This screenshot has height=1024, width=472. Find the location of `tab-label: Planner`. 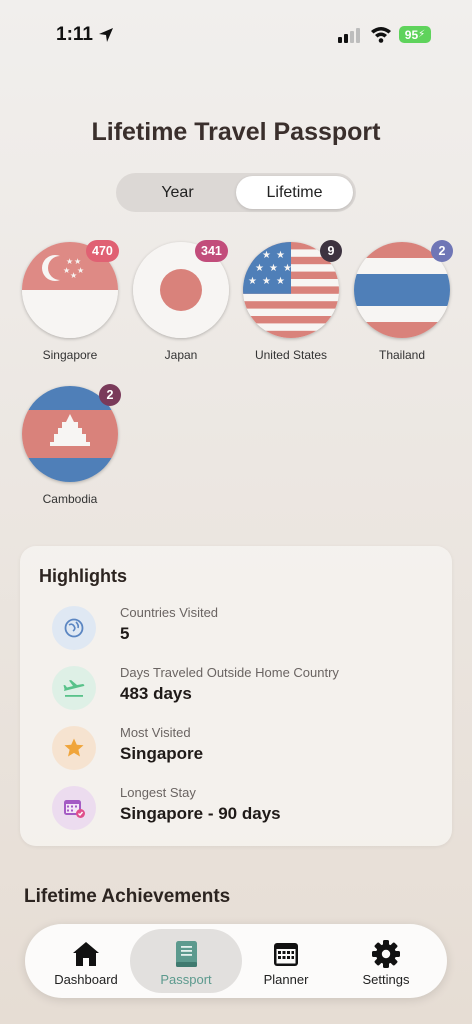

tab-label: Planner is located at coordinates (286, 979).